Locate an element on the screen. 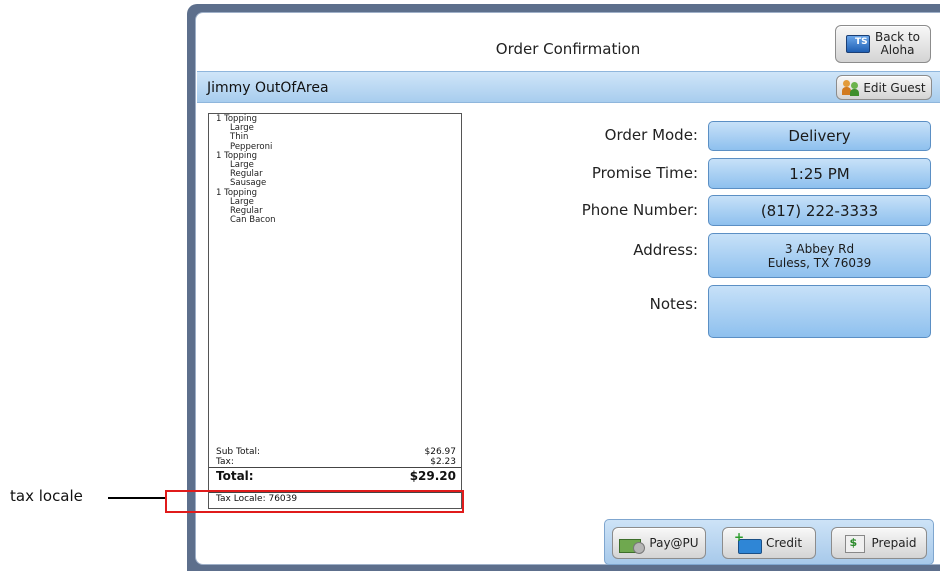  tax-divider is located at coordinates (335, 467).